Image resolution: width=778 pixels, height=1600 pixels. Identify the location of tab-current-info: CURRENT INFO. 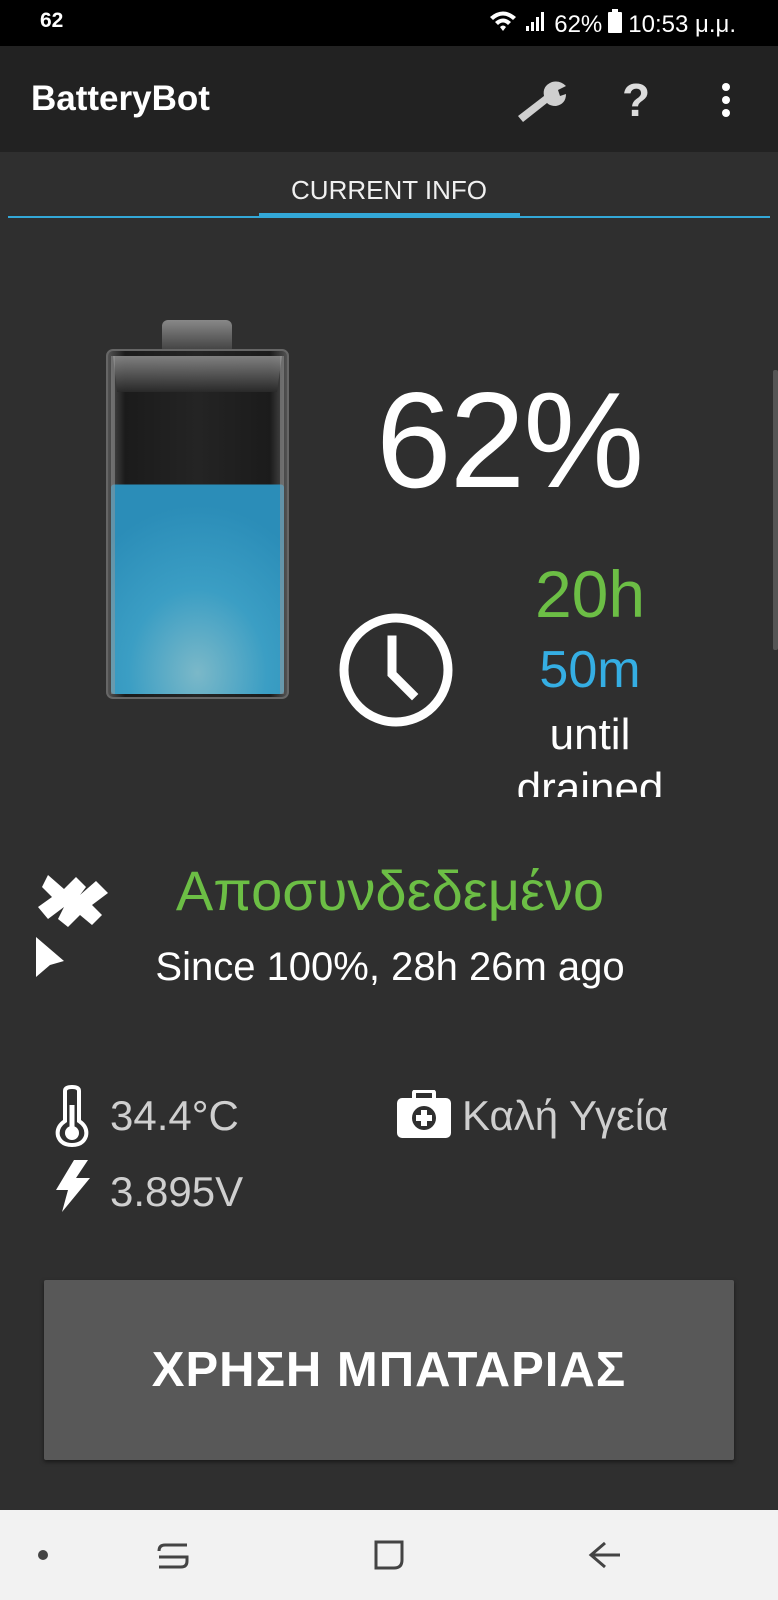
(389, 190).